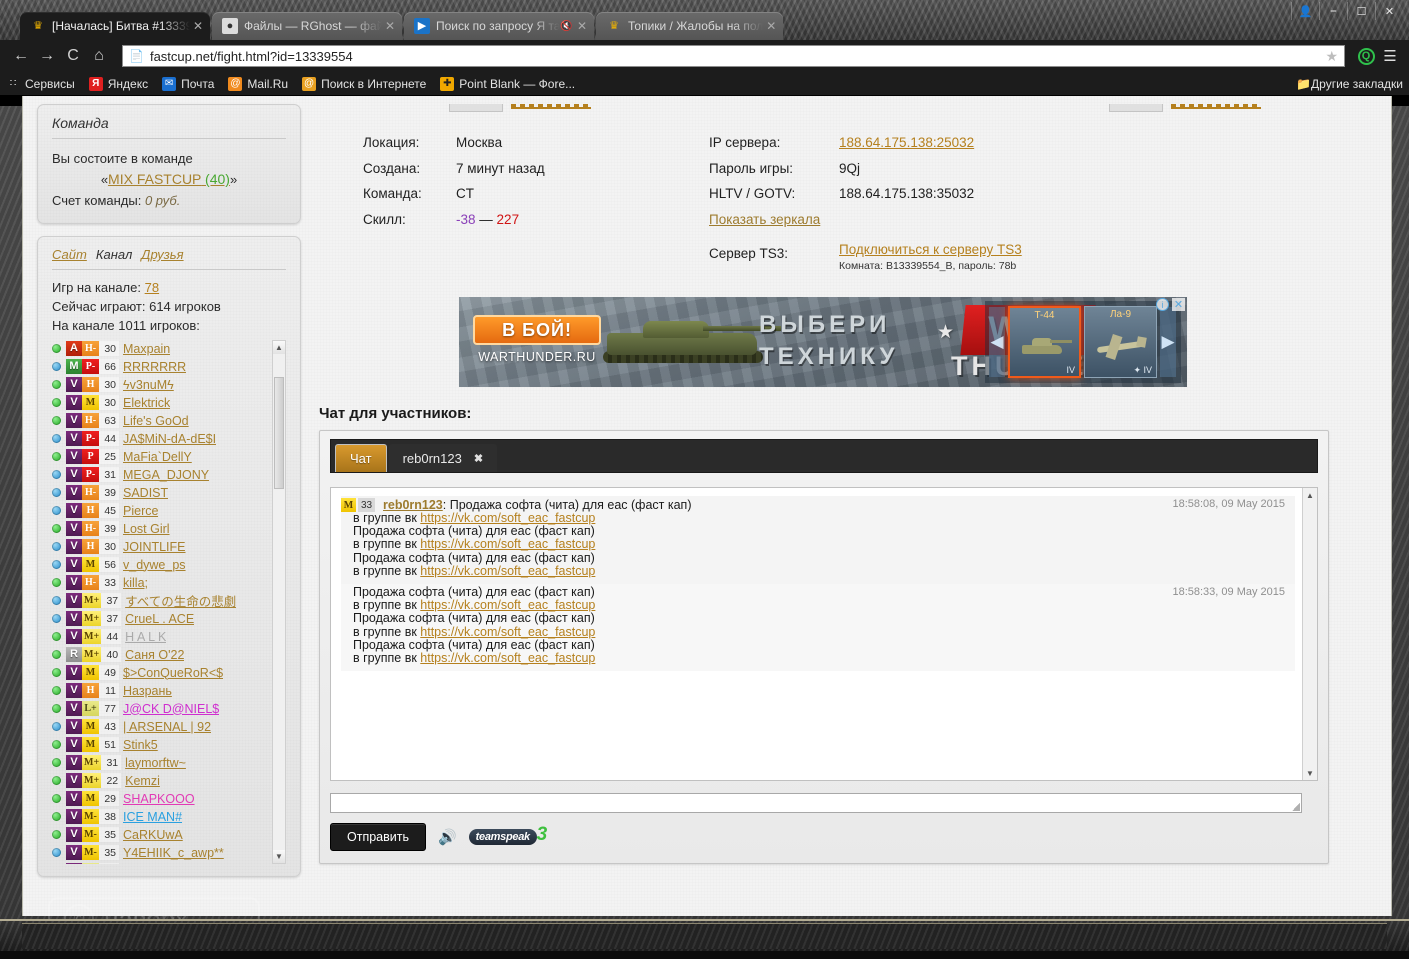  I want to click on player-name-link: Назрань, so click(147, 691).